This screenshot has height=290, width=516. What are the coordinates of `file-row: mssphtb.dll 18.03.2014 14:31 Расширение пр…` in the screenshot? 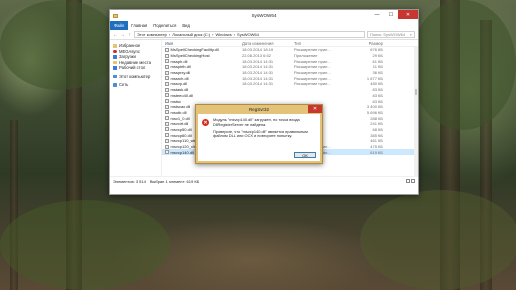 It's located at (290, 67).